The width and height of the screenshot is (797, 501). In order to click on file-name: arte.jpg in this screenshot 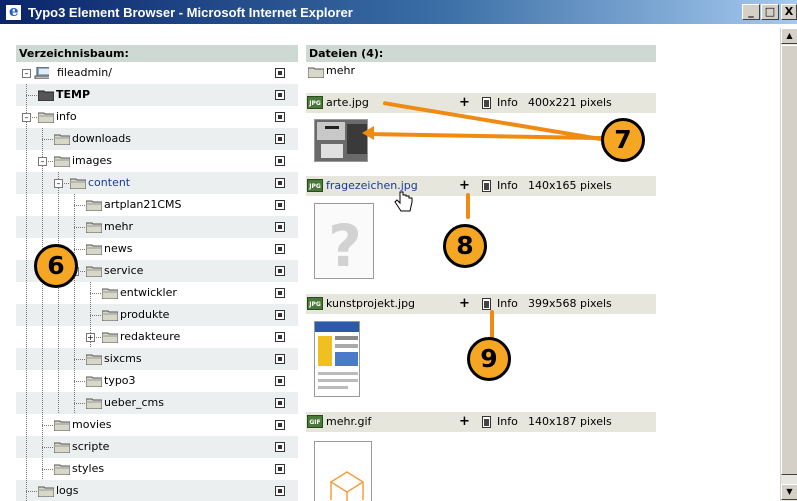, I will do `click(347, 102)`.